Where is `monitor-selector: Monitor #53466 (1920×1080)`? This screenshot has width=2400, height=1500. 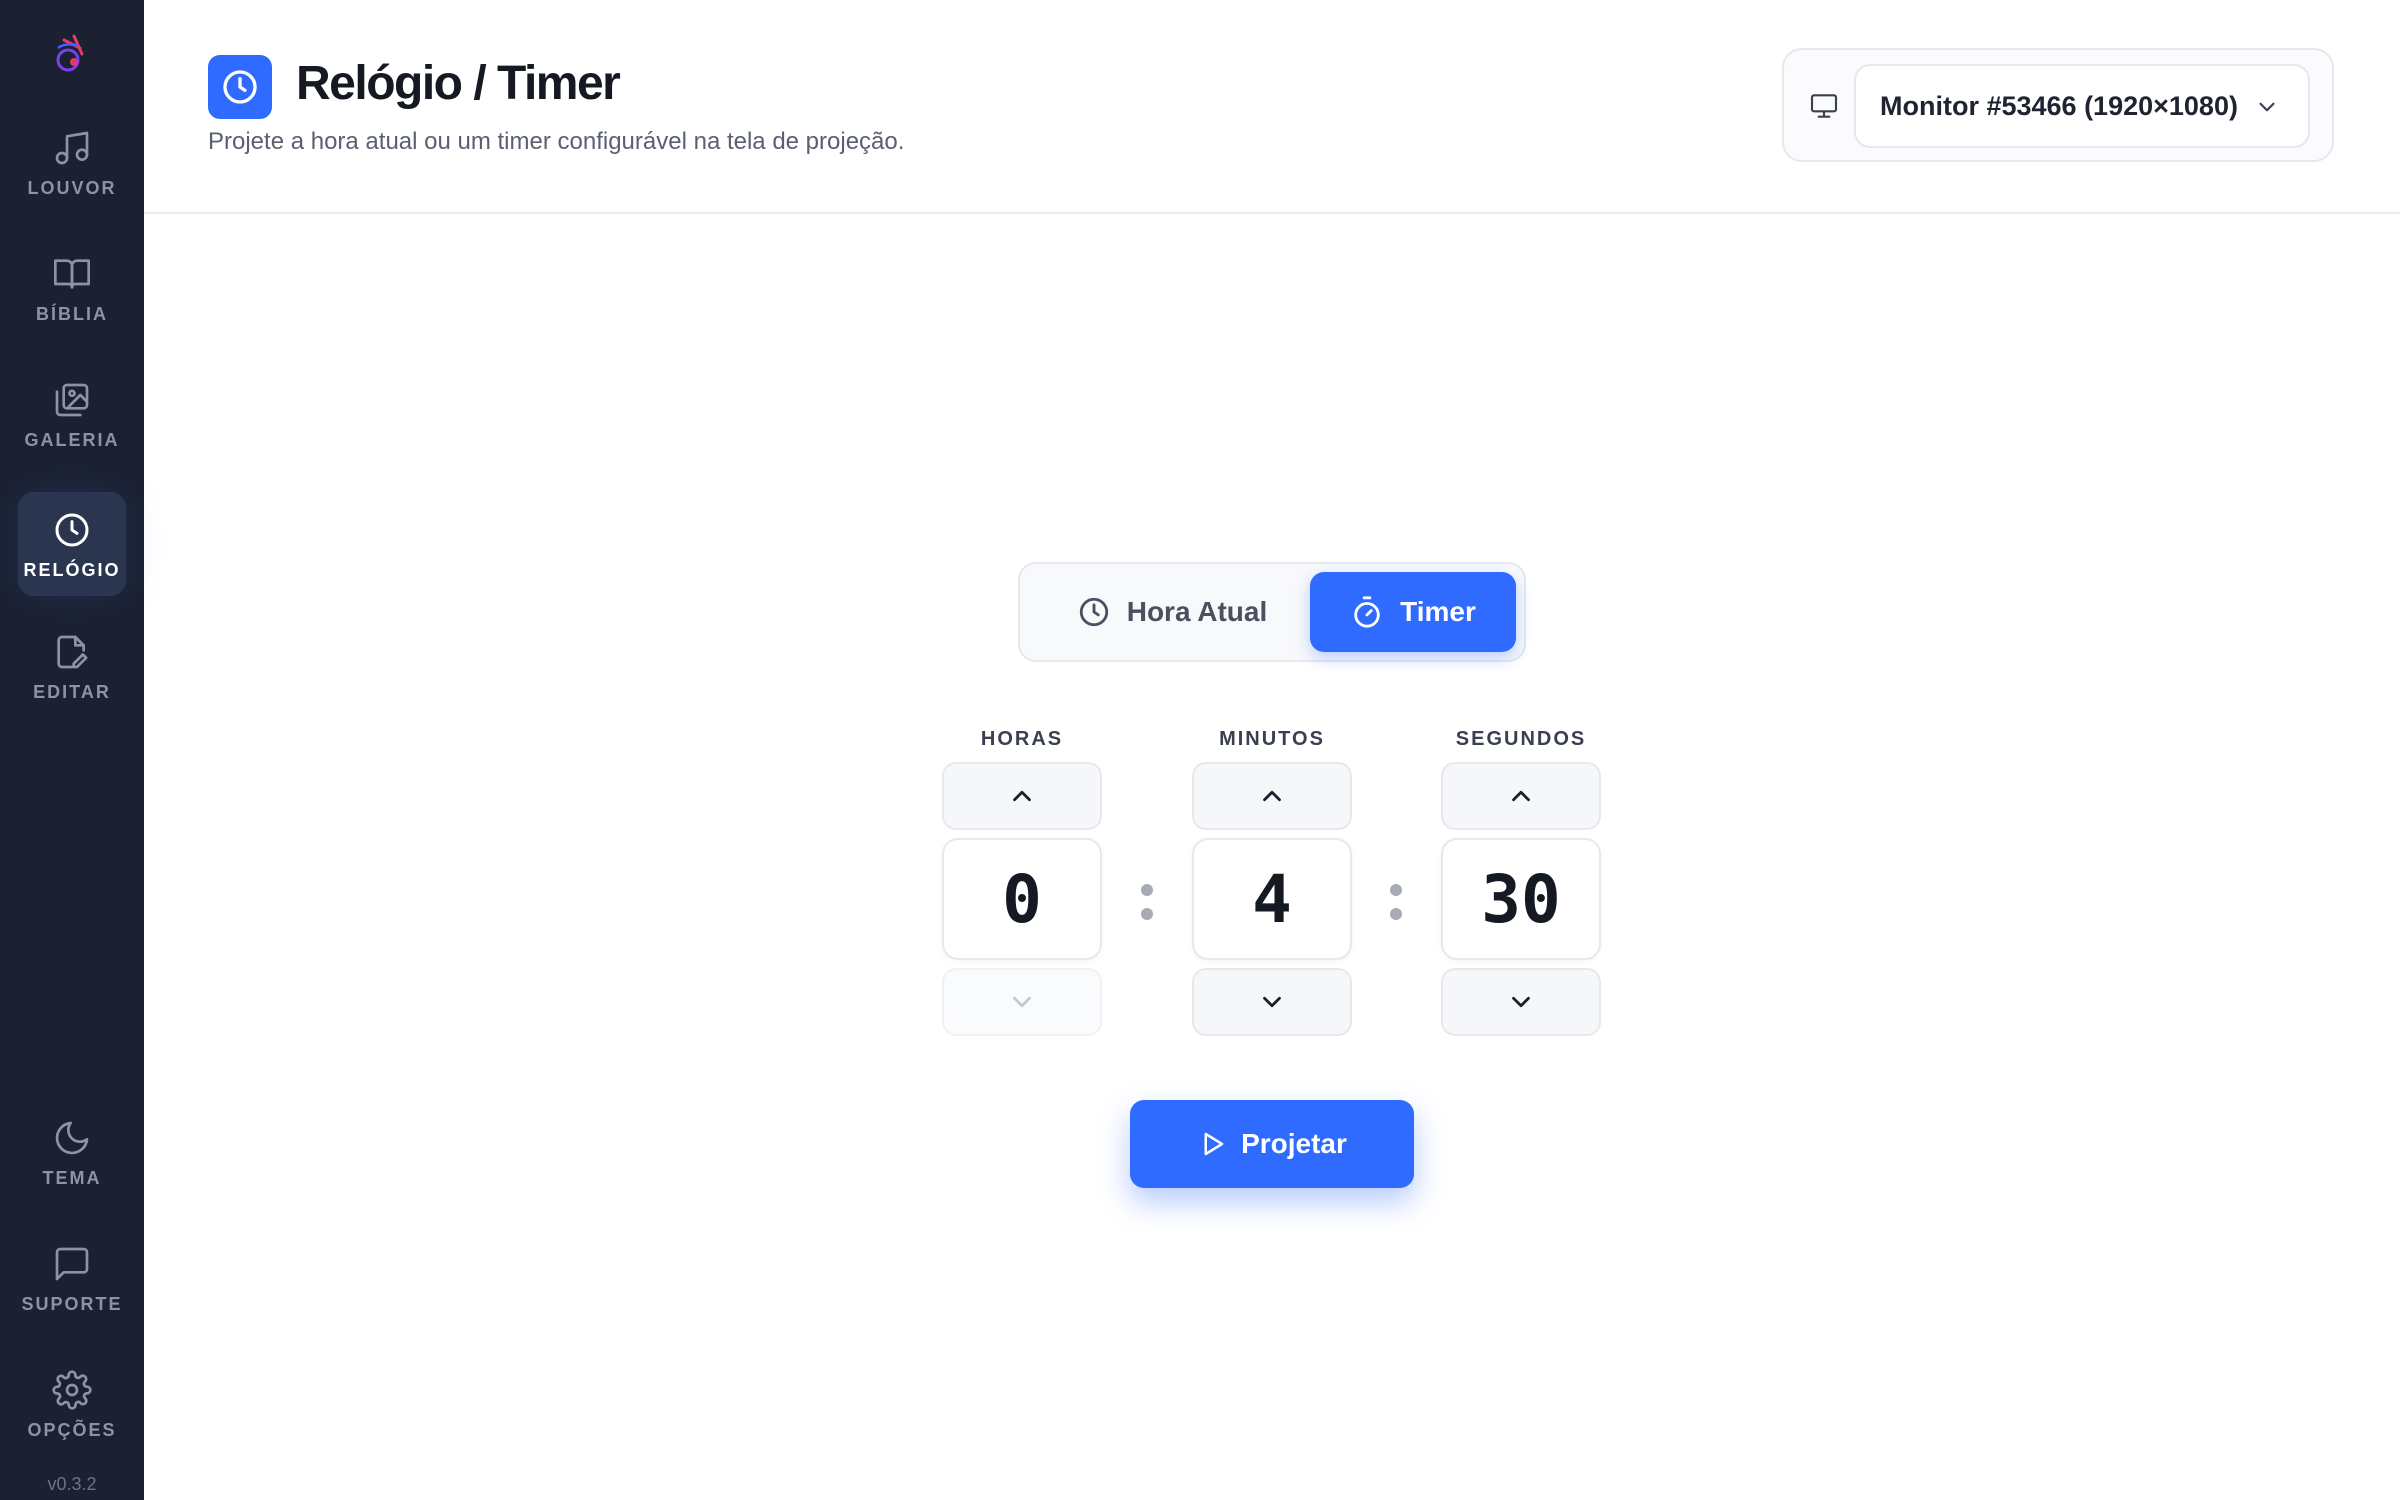
monitor-selector: Monitor #53466 (1920×1080) is located at coordinates (2058, 105).